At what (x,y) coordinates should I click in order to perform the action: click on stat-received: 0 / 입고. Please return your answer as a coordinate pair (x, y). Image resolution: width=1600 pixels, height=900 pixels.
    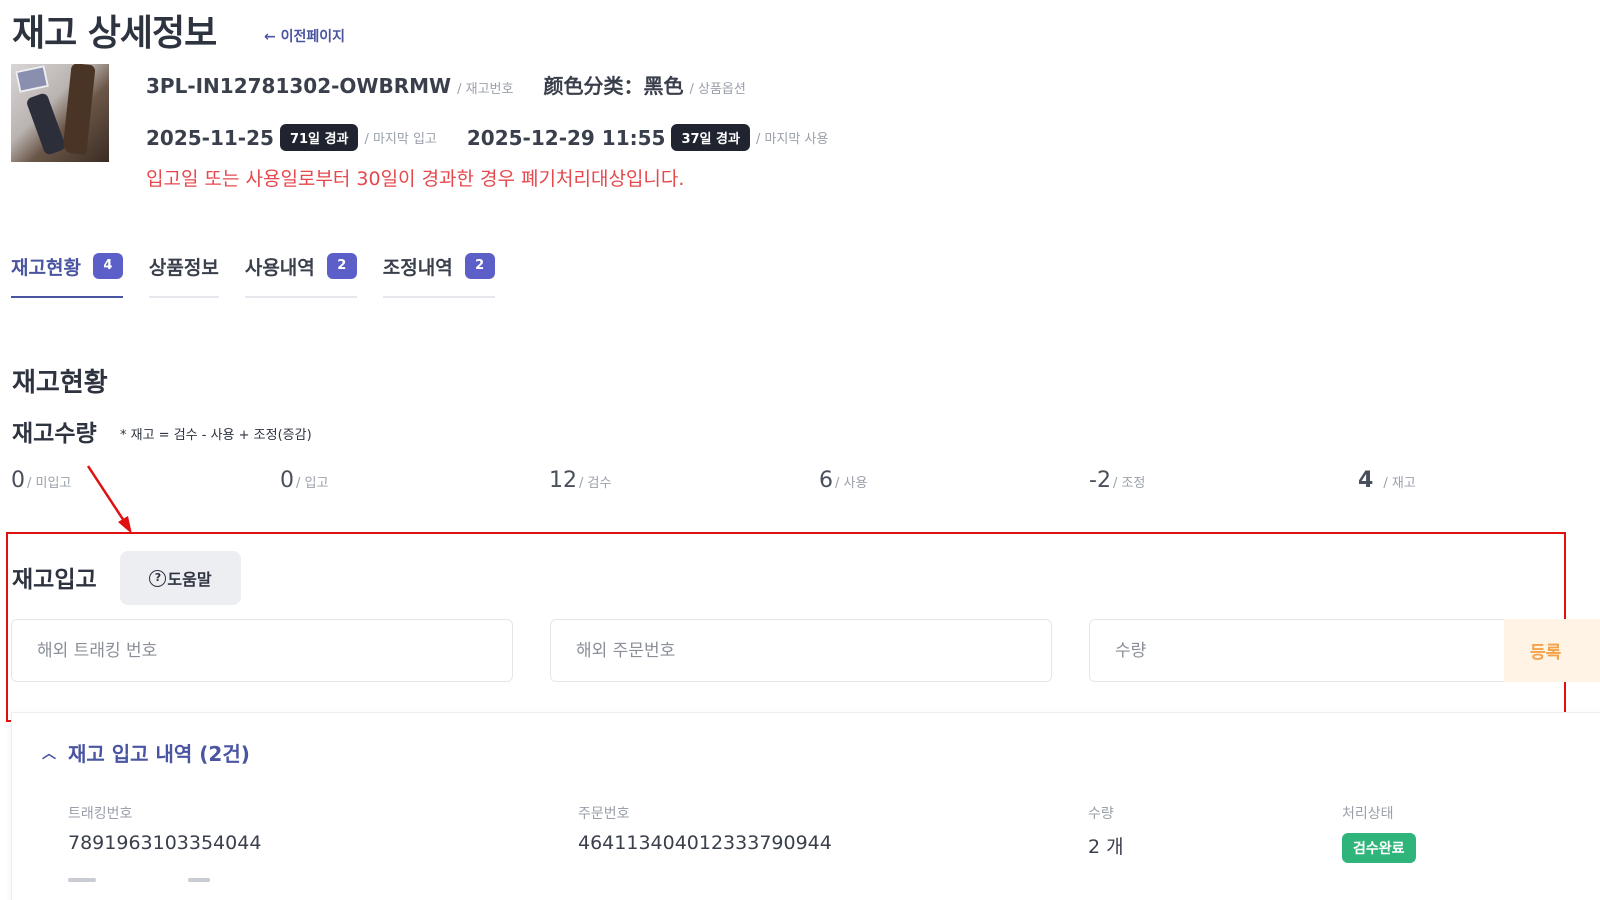
    Looking at the image, I should click on (304, 480).